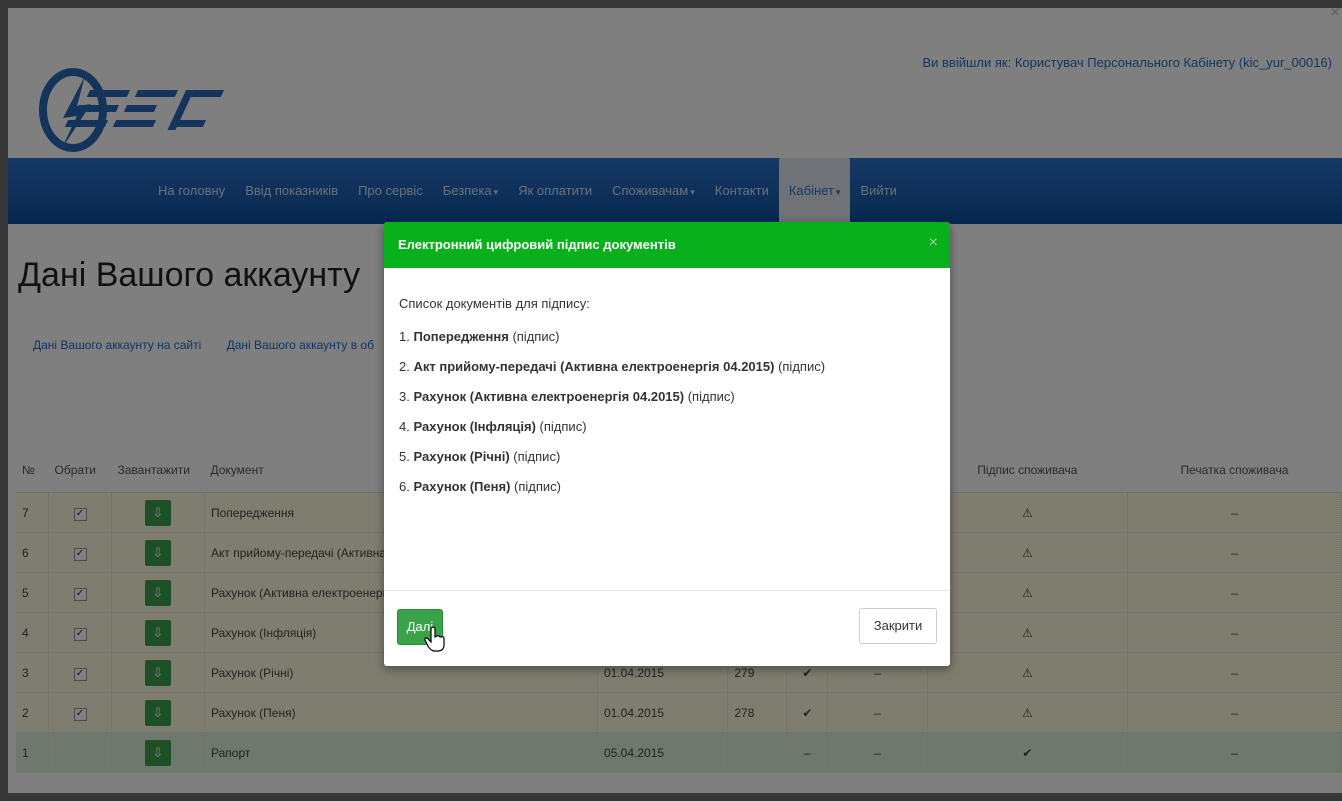 This screenshot has height=801, width=1342. I want to click on modal-title: Електронний цифровий підпис документів, so click(537, 244).